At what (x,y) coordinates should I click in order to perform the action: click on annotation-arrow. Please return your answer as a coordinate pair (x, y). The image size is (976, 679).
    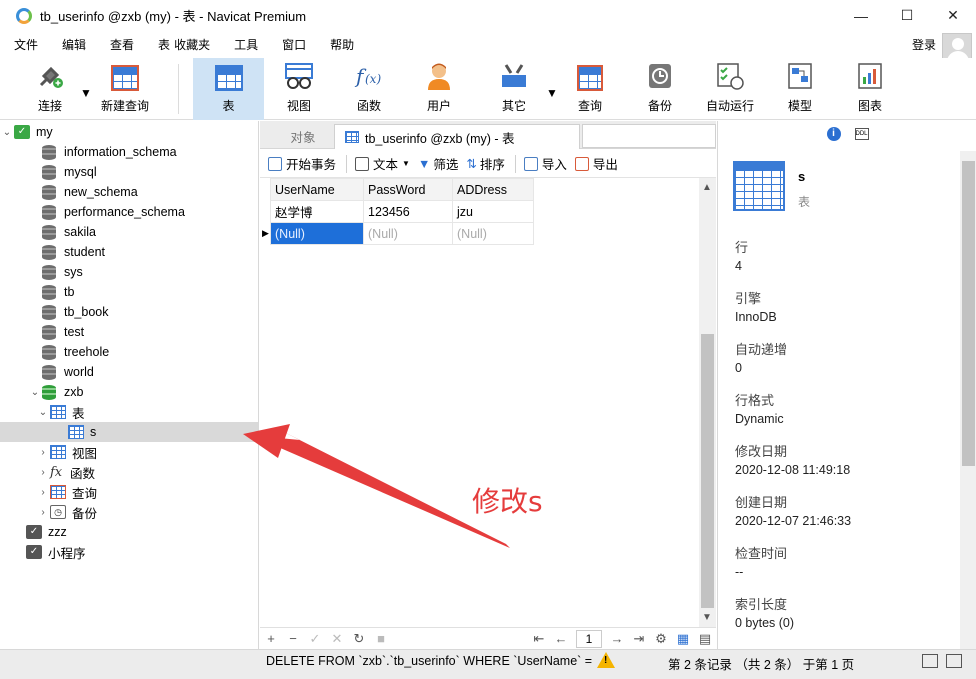
    Looking at the image, I should click on (376, 486).